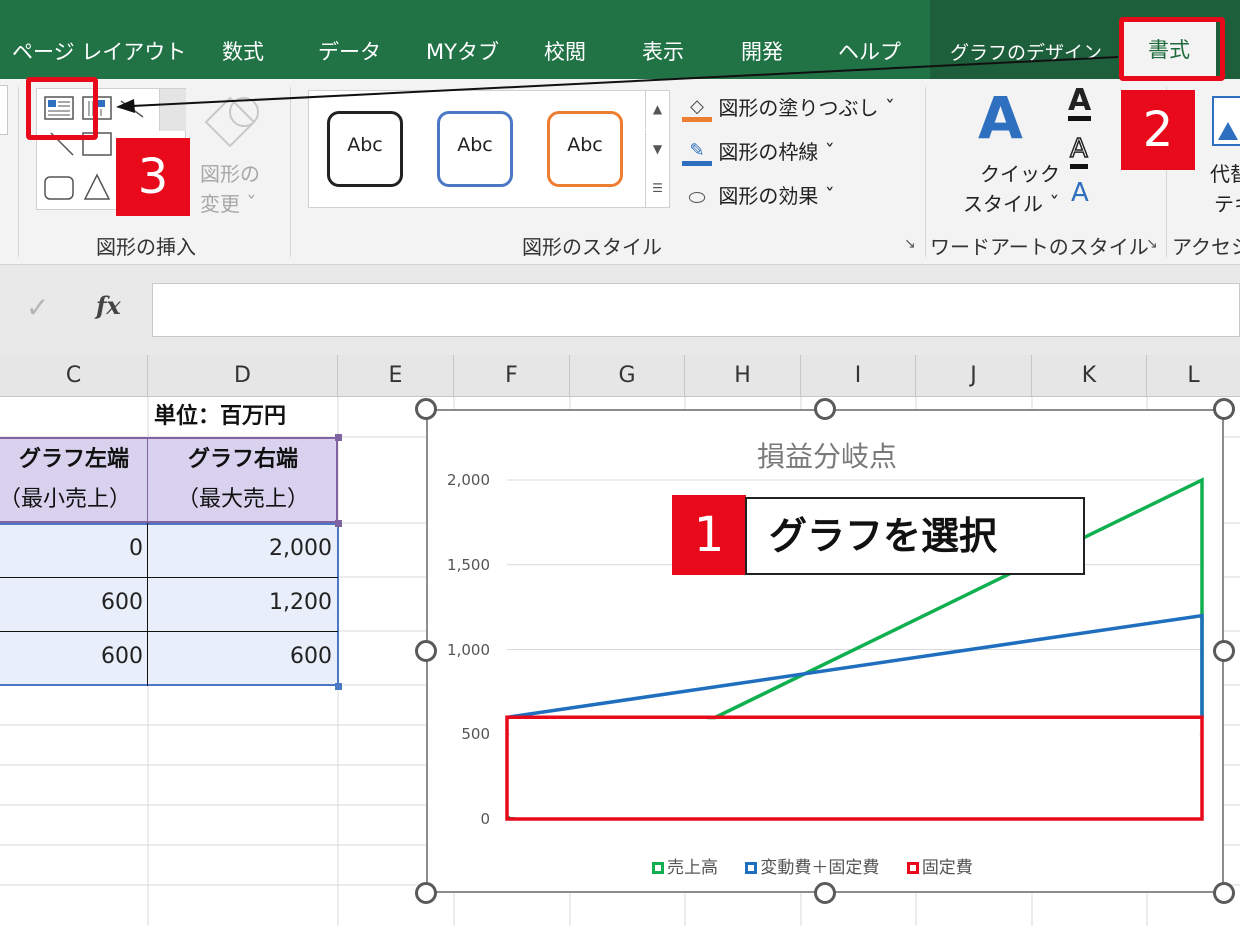  Describe the element at coordinates (396, 376) in the screenshot. I see `column-header-e: E` at that location.